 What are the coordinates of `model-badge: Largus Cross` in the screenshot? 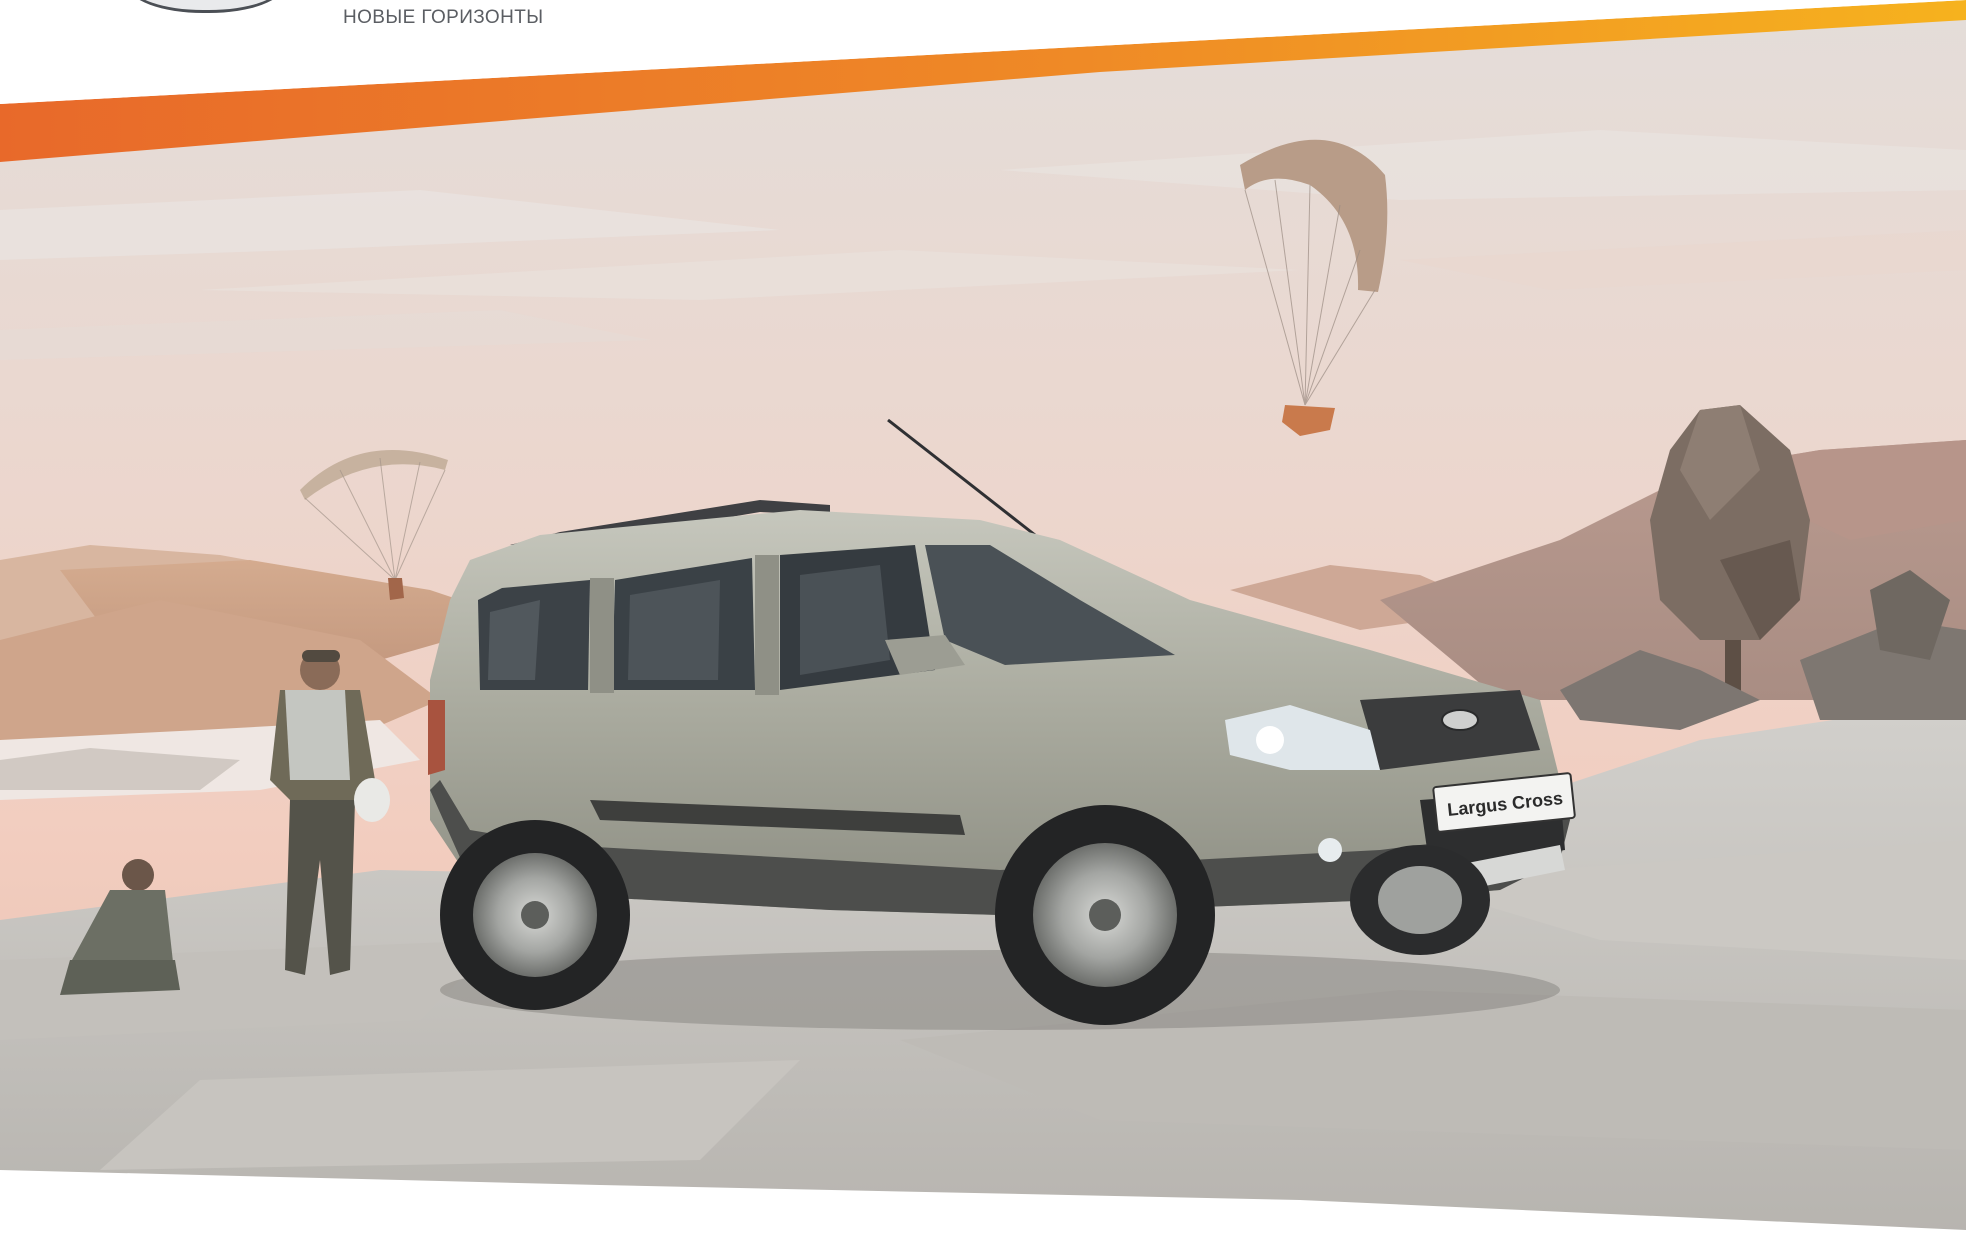 It's located at (1505, 804).